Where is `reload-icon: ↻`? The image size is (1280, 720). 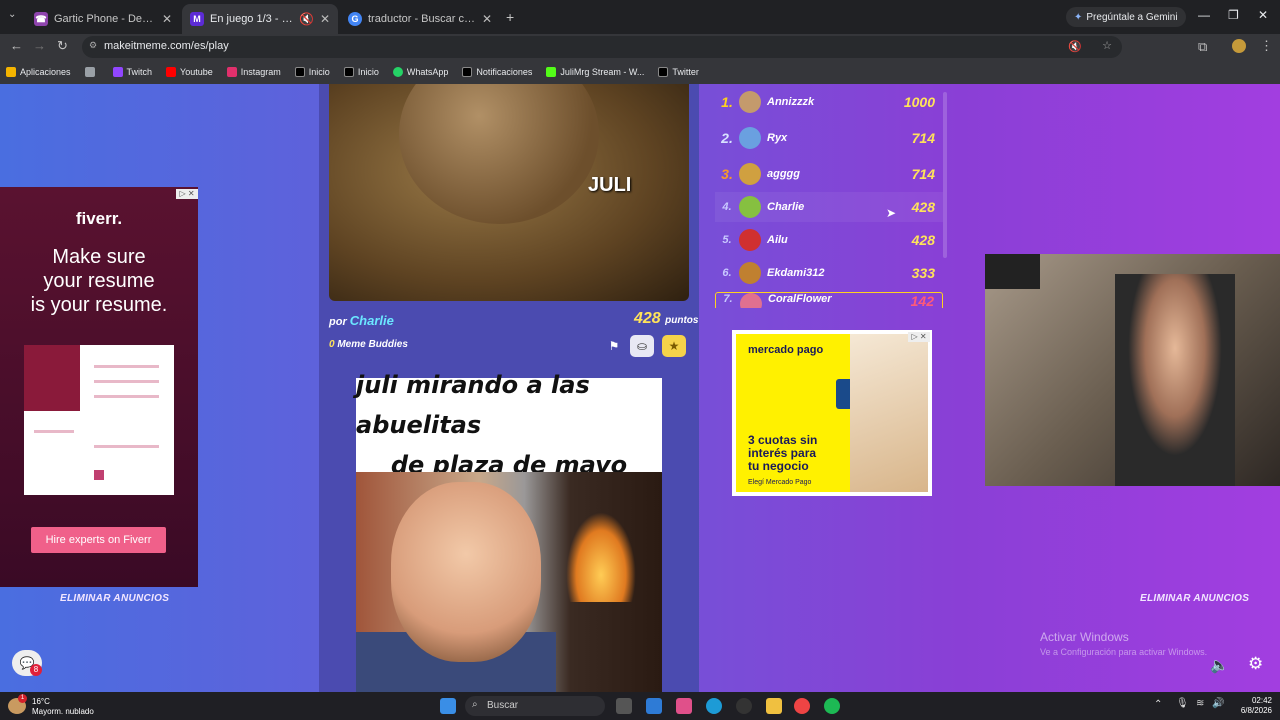
reload-icon: ↻ is located at coordinates (62, 46).